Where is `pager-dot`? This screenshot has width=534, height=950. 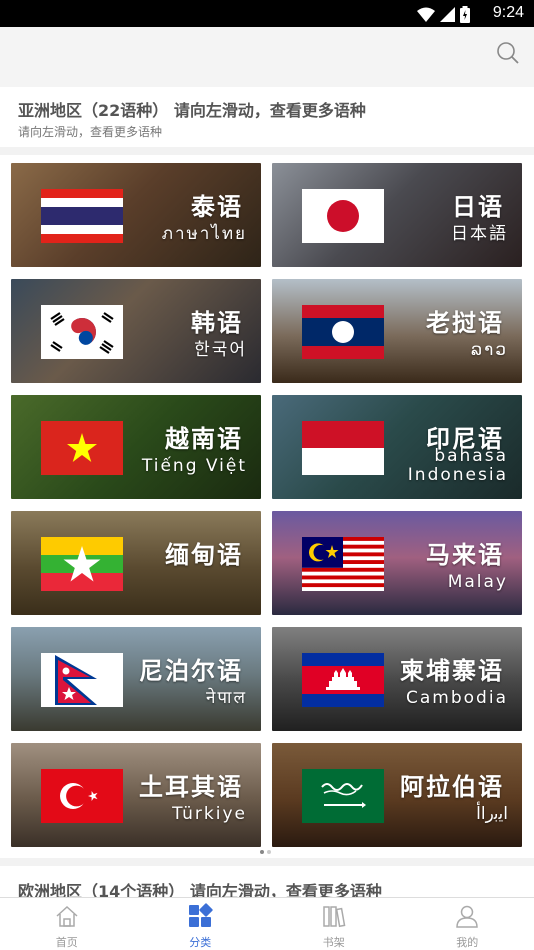
pager-dot is located at coordinates (269, 852).